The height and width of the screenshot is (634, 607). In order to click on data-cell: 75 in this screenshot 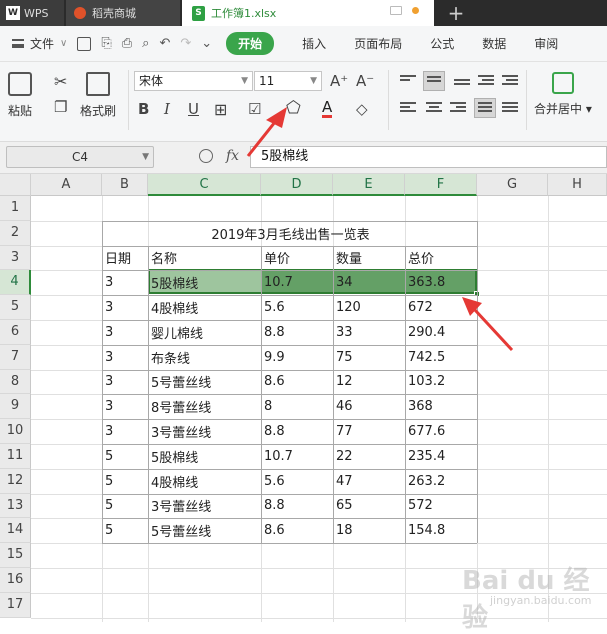, I will do `click(370, 357)`.